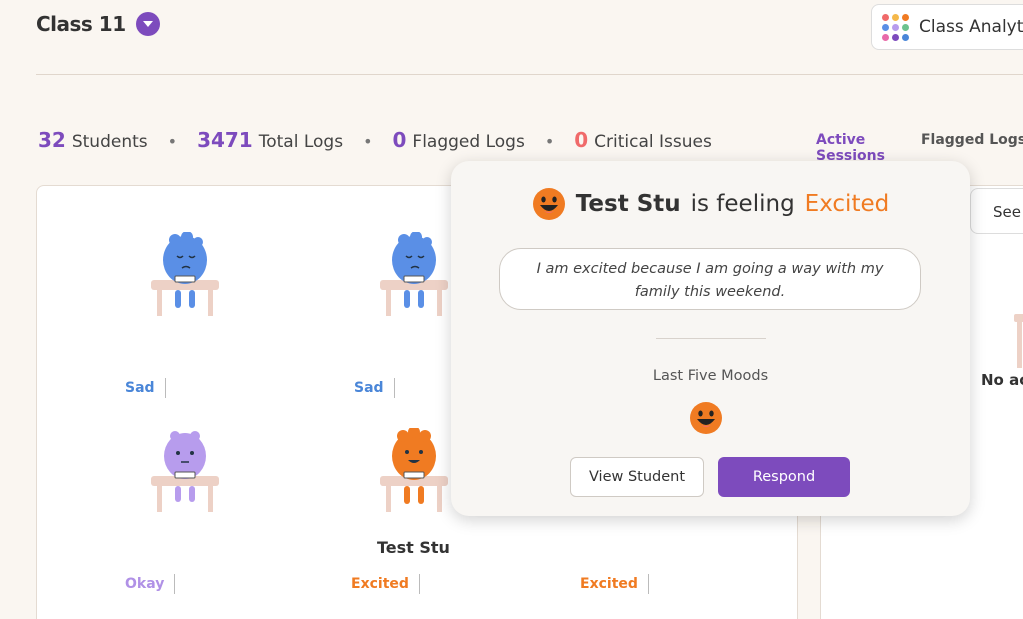  What do you see at coordinates (109, 142) in the screenshot?
I see `students-label: Students` at bounding box center [109, 142].